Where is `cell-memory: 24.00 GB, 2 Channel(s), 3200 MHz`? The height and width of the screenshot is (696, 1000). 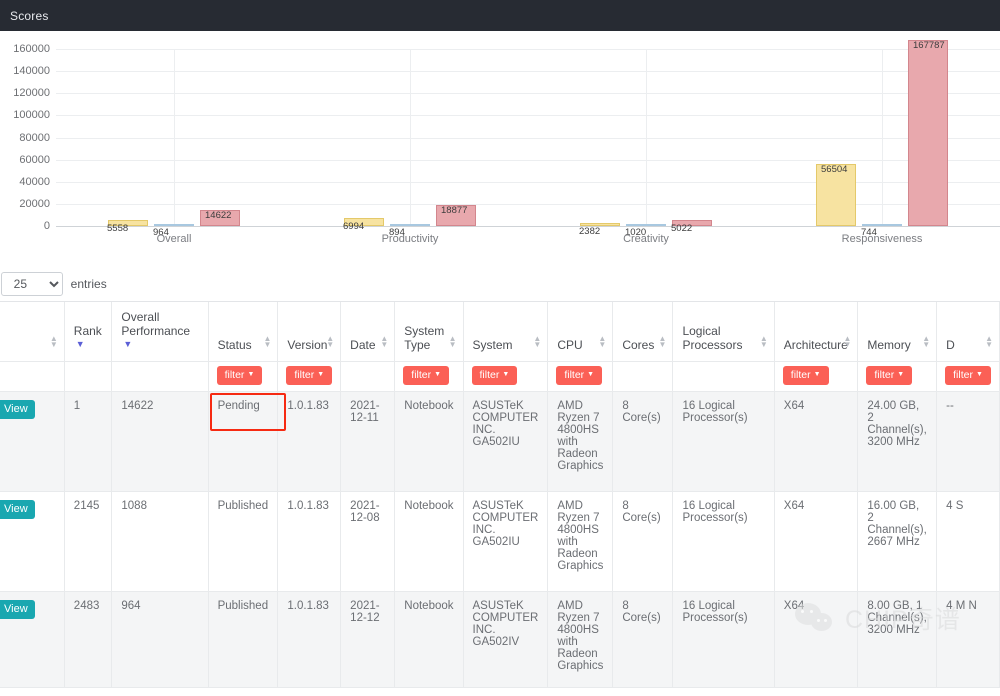
cell-memory: 24.00 GB, 2 Channel(s), 3200 MHz is located at coordinates (897, 441).